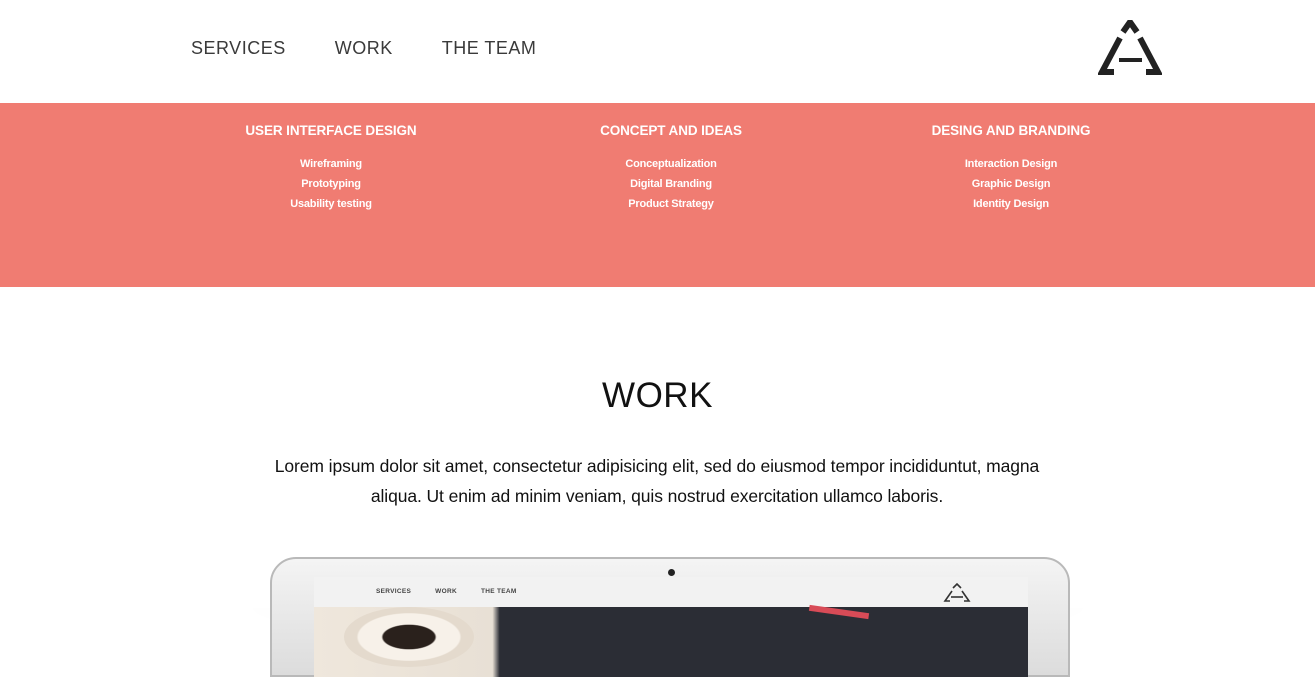 The height and width of the screenshot is (677, 1315). What do you see at coordinates (671, 592) in the screenshot?
I see `mockup-header: SERVICES WORK THE TEAM` at bounding box center [671, 592].